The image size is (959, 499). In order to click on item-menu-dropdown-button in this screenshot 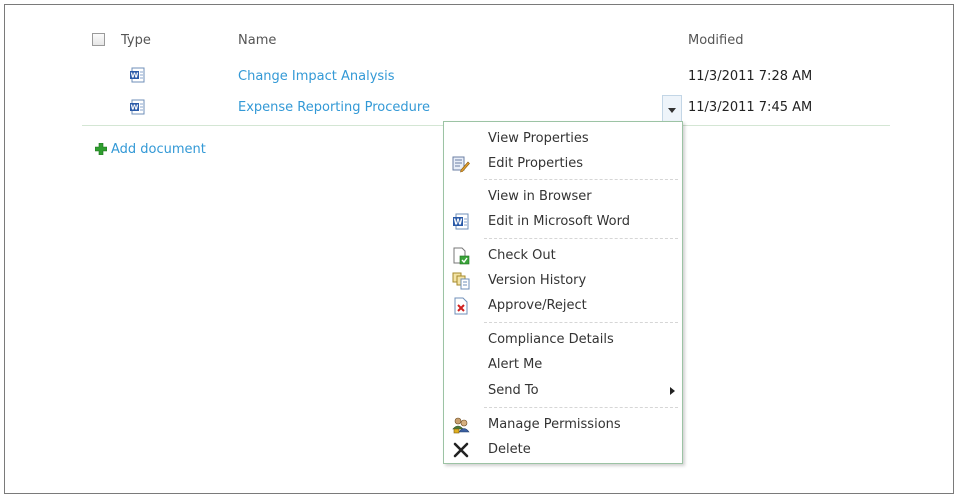, I will do `click(672, 108)`.